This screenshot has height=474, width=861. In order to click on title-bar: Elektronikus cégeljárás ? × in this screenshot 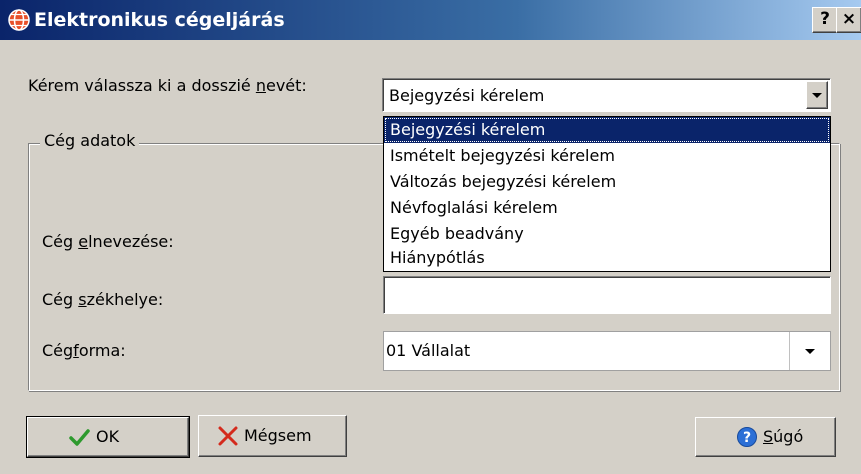, I will do `click(430, 20)`.